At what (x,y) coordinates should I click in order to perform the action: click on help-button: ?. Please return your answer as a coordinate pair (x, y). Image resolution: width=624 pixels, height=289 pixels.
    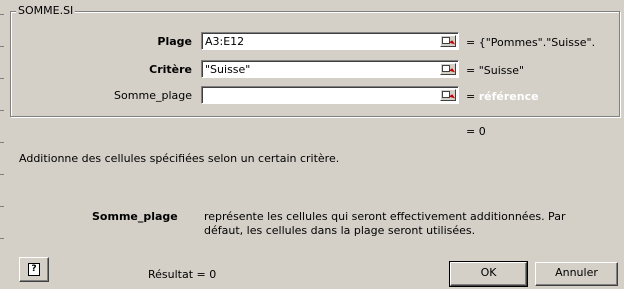
    Looking at the image, I should click on (34, 269).